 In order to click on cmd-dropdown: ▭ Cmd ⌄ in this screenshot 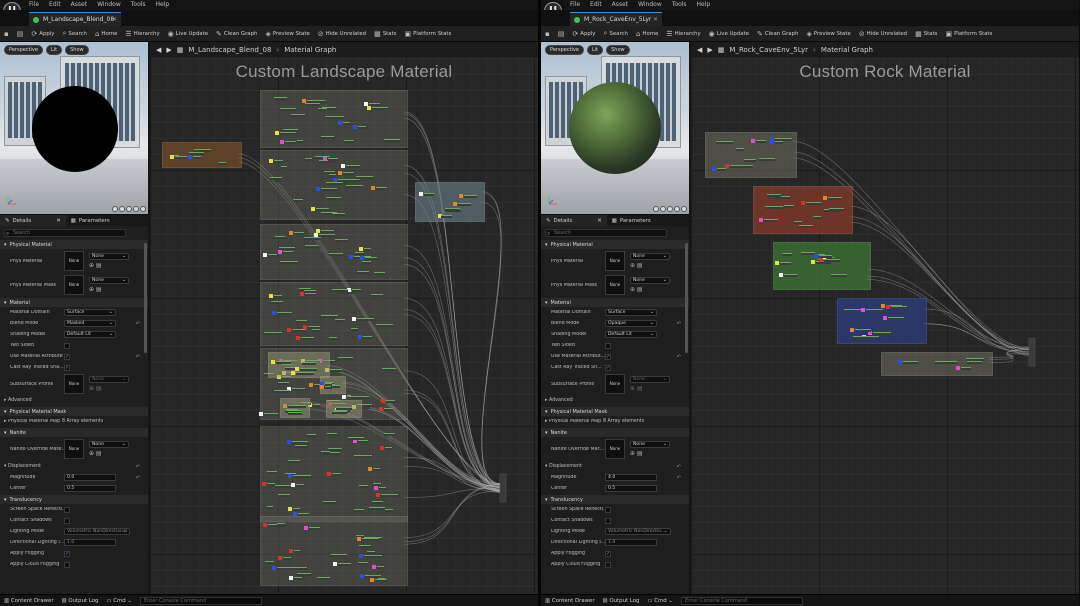, I will do `click(118, 601)`.